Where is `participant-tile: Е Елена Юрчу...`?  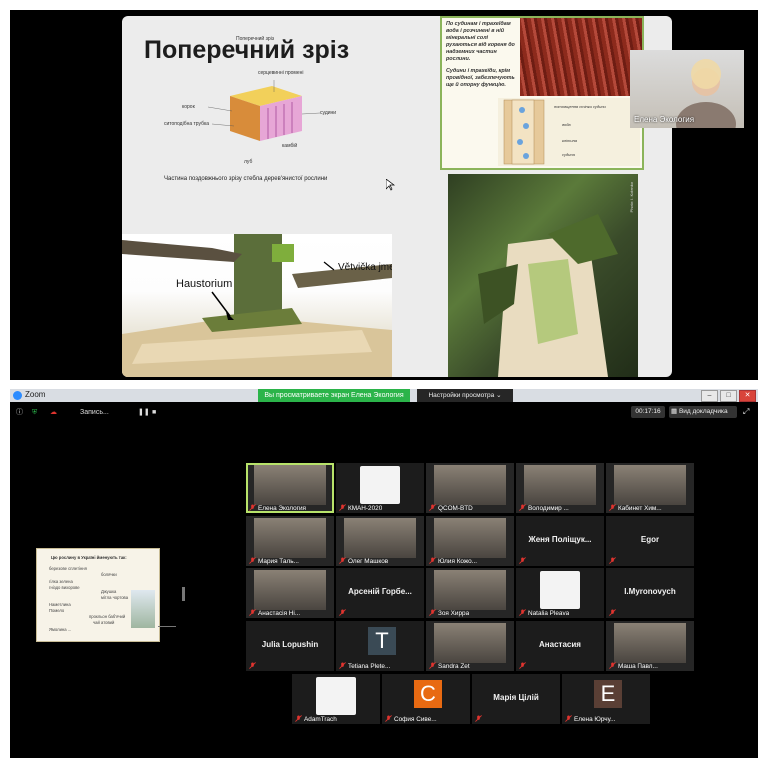
participant-tile: Е Елена Юрчу... is located at coordinates (606, 699).